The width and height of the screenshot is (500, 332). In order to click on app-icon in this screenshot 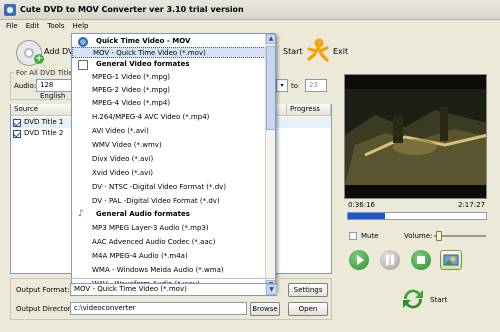, I will do `click(10, 9)`.